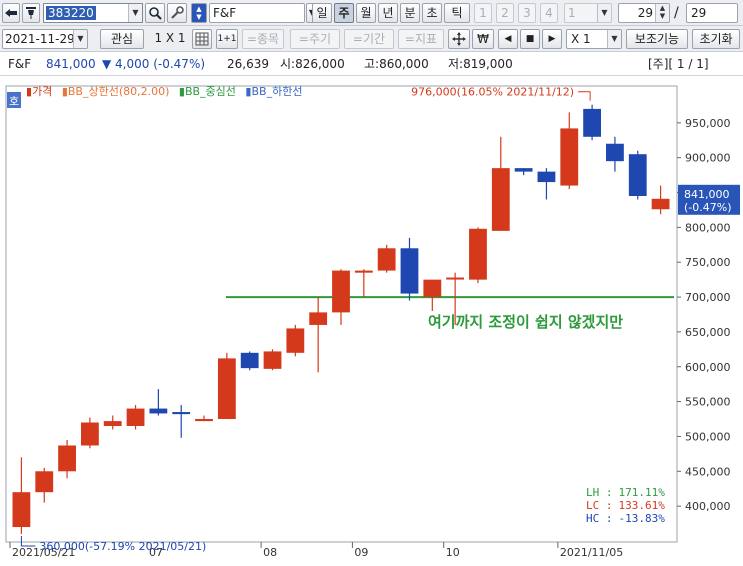  I want to click on search-icon, so click(155, 13).